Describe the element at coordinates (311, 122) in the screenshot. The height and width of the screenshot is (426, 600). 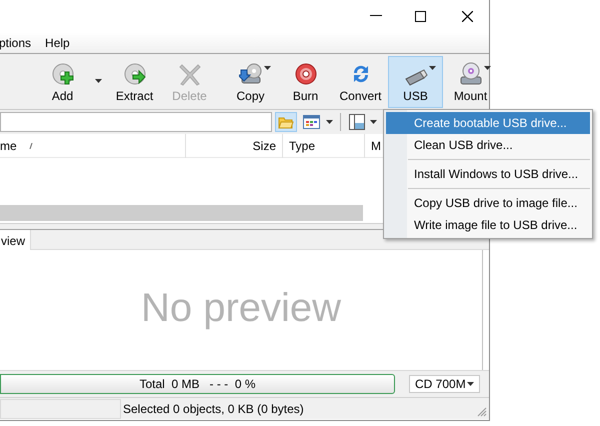
I see `grid-view-icon` at that location.